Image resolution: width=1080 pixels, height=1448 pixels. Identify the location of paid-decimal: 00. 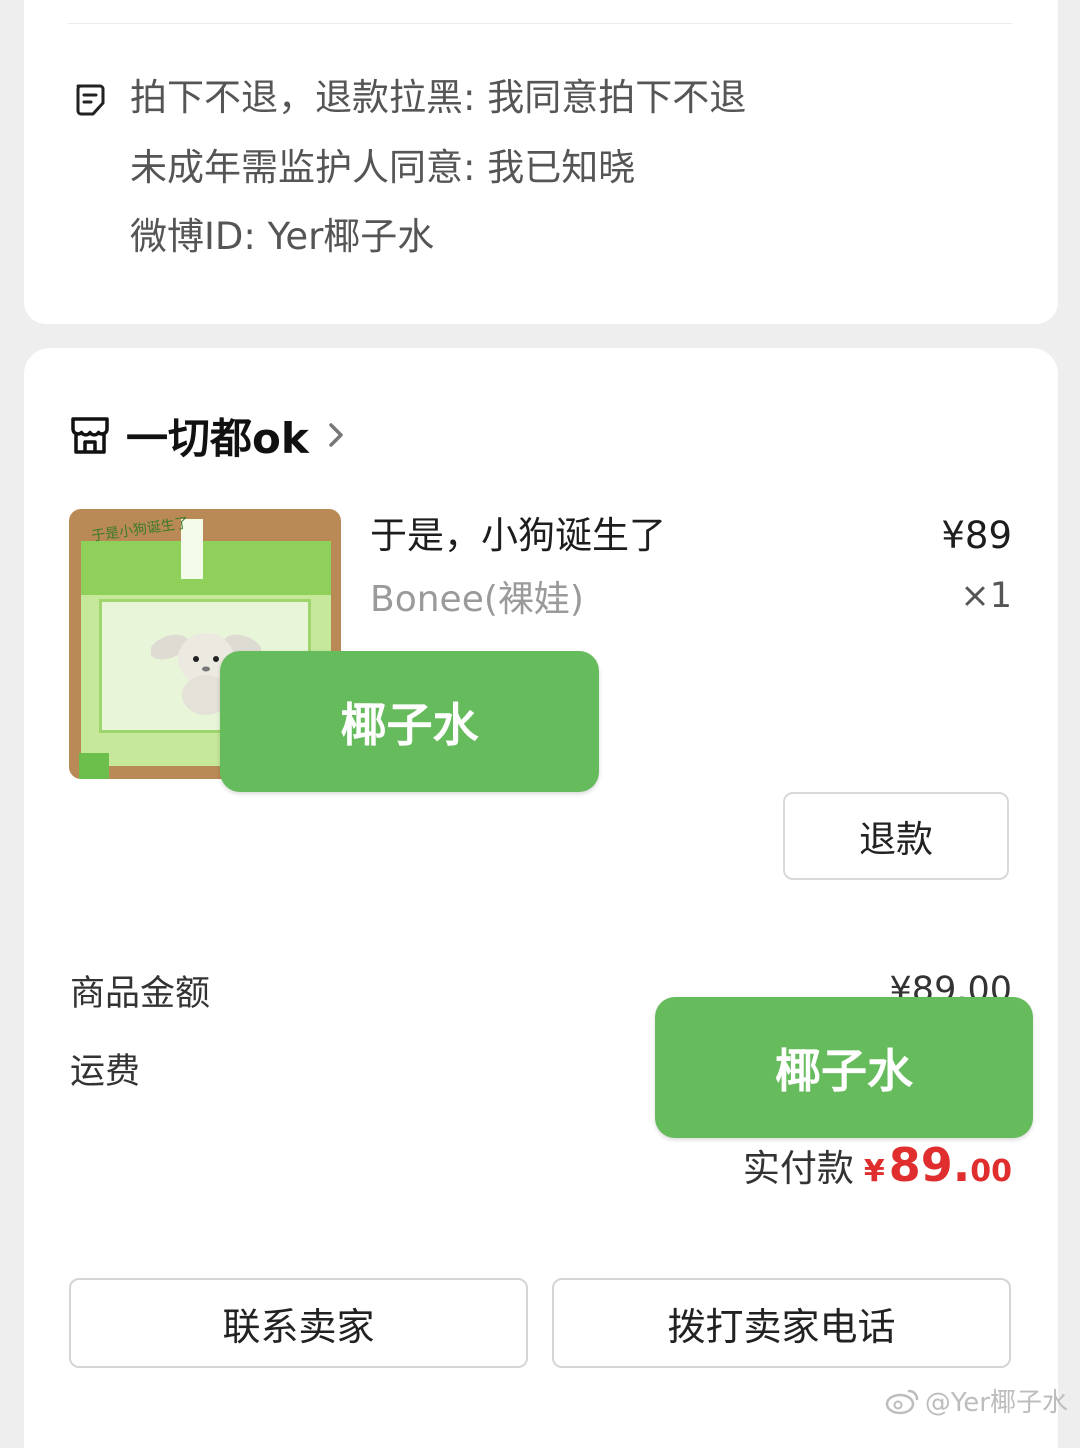
(991, 1171).